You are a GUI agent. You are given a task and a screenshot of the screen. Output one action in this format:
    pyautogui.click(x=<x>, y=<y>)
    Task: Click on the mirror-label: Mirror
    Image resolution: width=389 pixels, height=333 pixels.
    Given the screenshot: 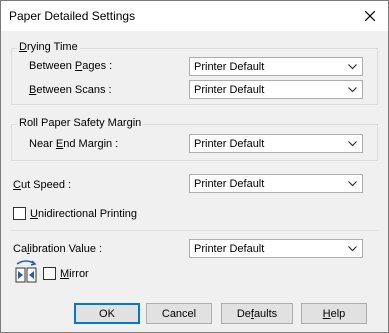 What is the action you would take?
    pyautogui.click(x=74, y=274)
    